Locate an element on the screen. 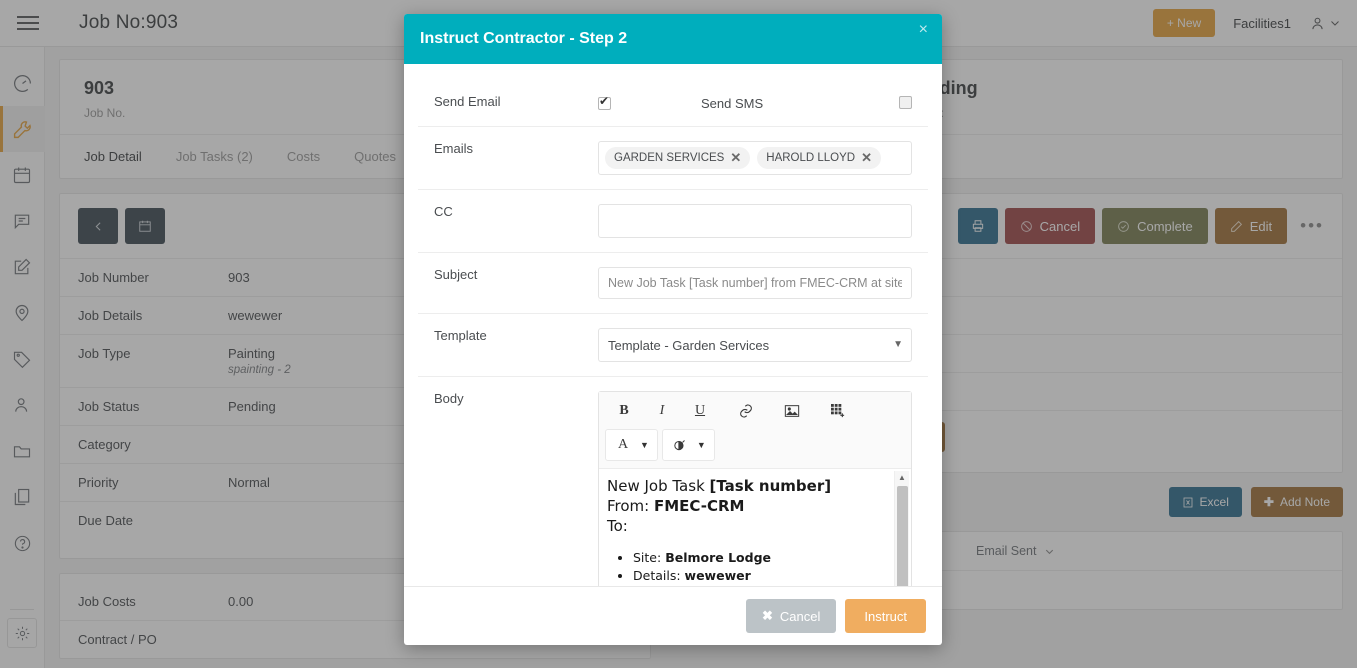  body-line-1-bold: [Task number] is located at coordinates (770, 486).